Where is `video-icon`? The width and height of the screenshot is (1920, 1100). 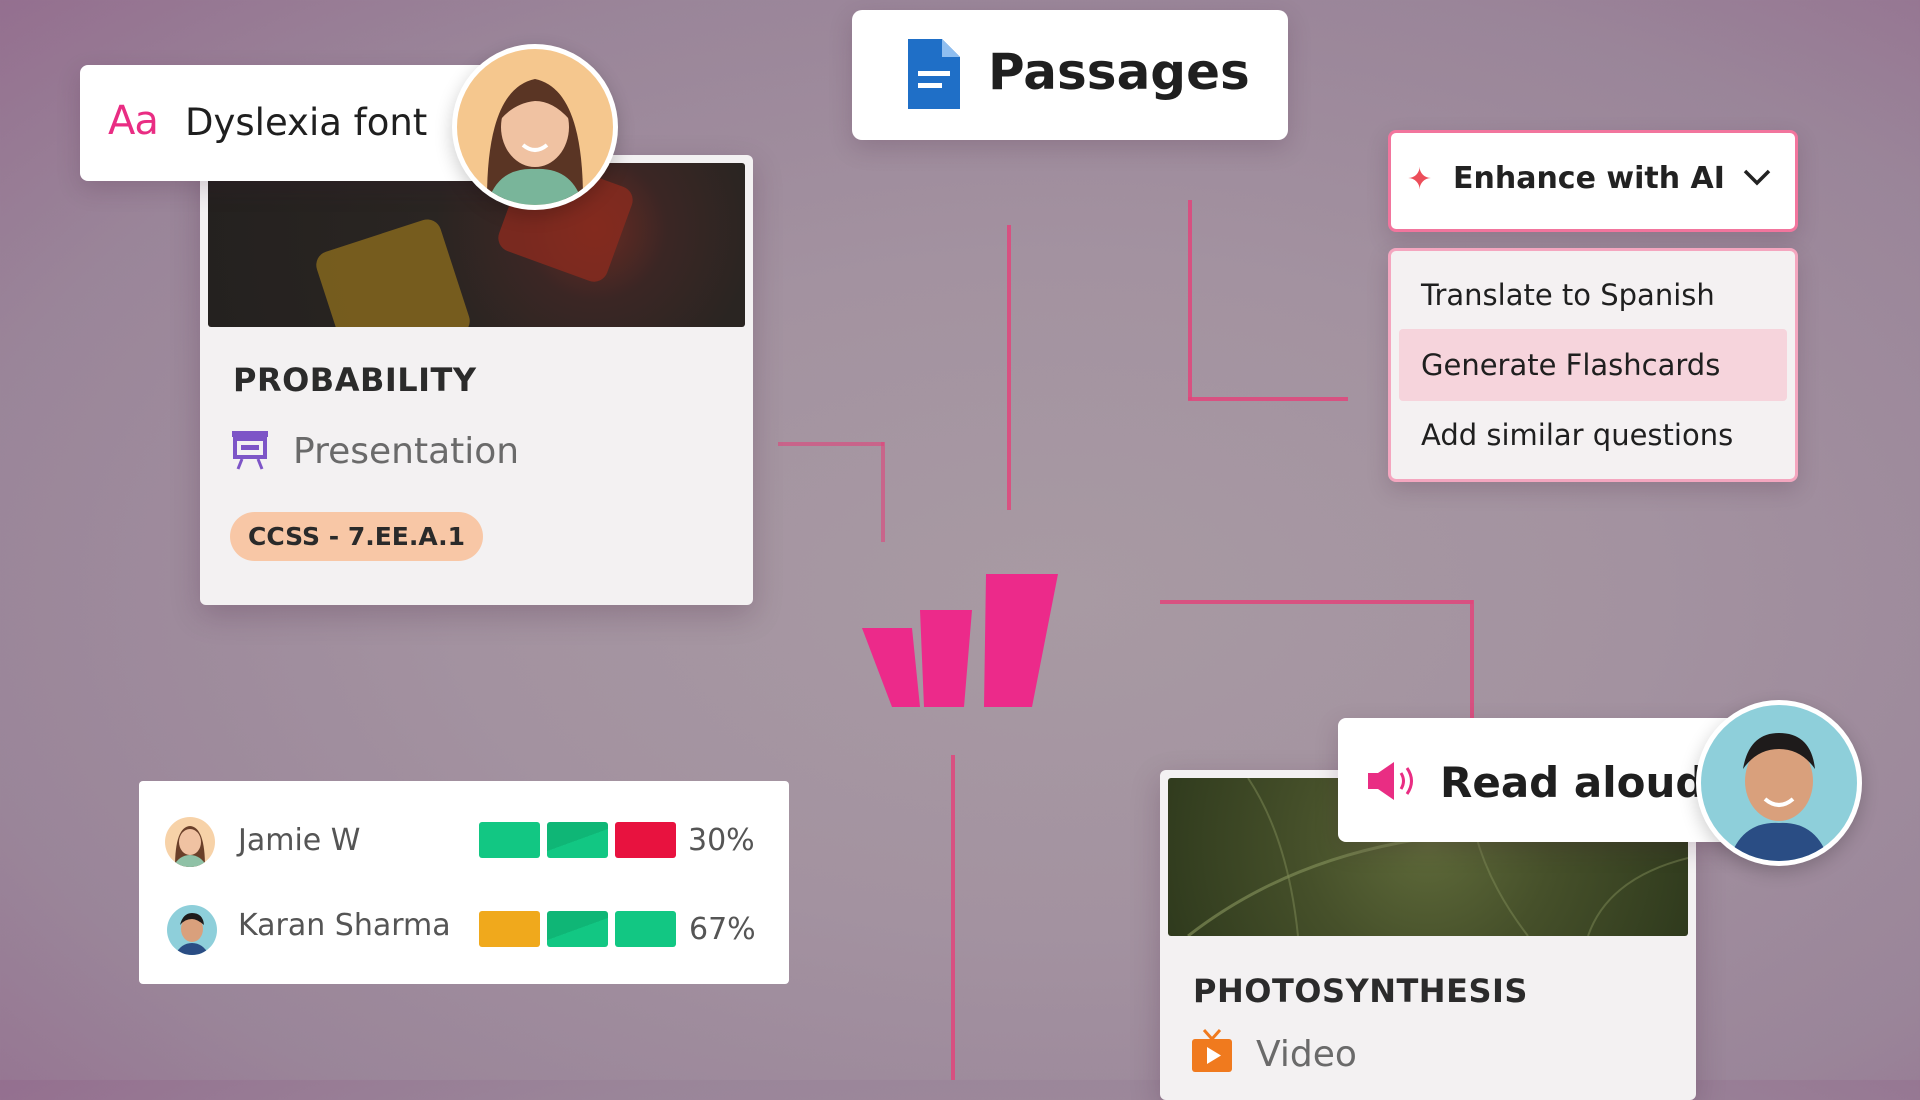 video-icon is located at coordinates (1212, 1050).